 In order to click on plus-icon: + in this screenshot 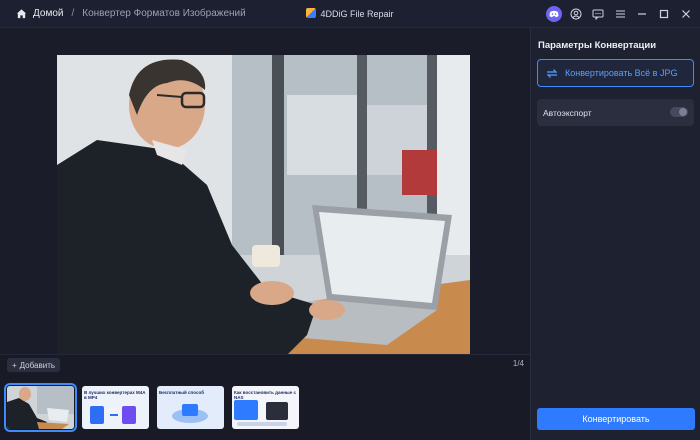, I will do `click(14, 365)`.